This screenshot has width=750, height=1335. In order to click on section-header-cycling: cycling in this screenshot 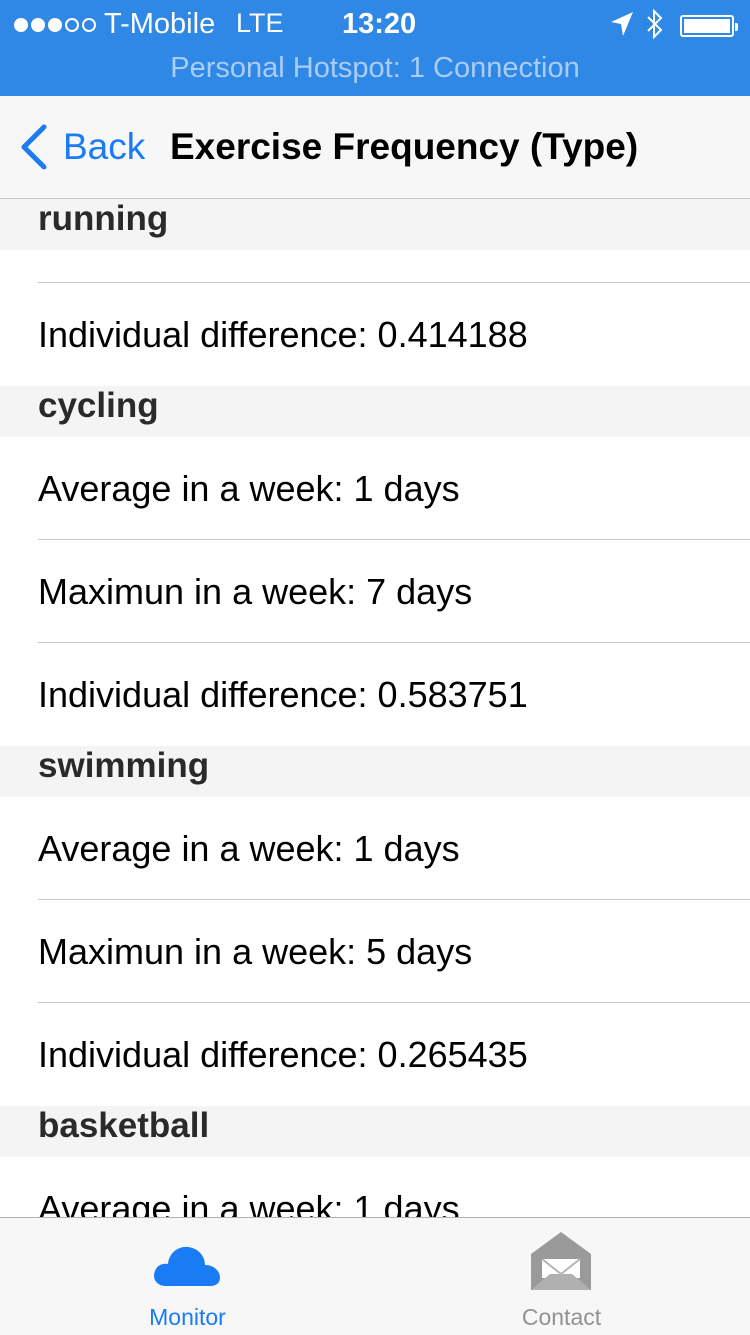, I will do `click(375, 411)`.